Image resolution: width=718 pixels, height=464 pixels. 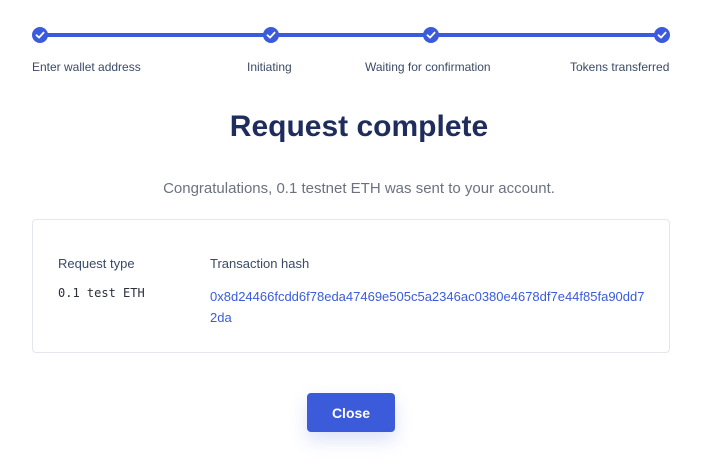 I want to click on step-2-check-icon, so click(x=271, y=35).